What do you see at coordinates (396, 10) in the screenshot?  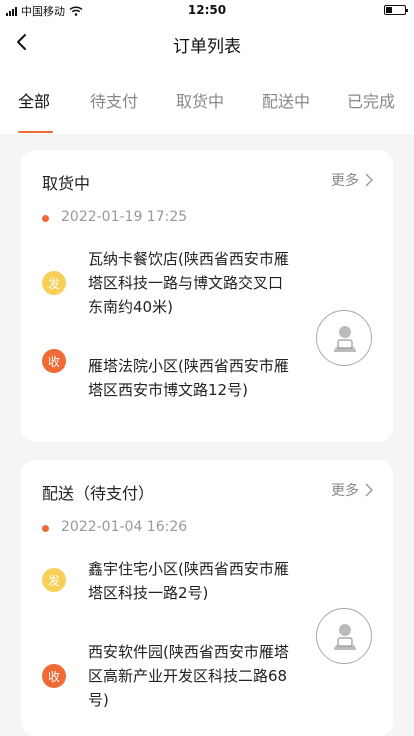 I see `battery-icon` at bounding box center [396, 10].